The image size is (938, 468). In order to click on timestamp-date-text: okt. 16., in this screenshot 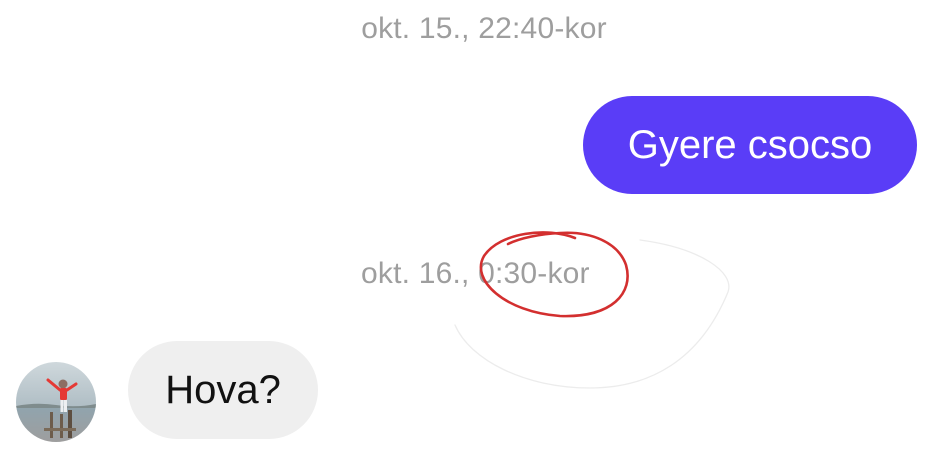, I will do `click(420, 273)`.